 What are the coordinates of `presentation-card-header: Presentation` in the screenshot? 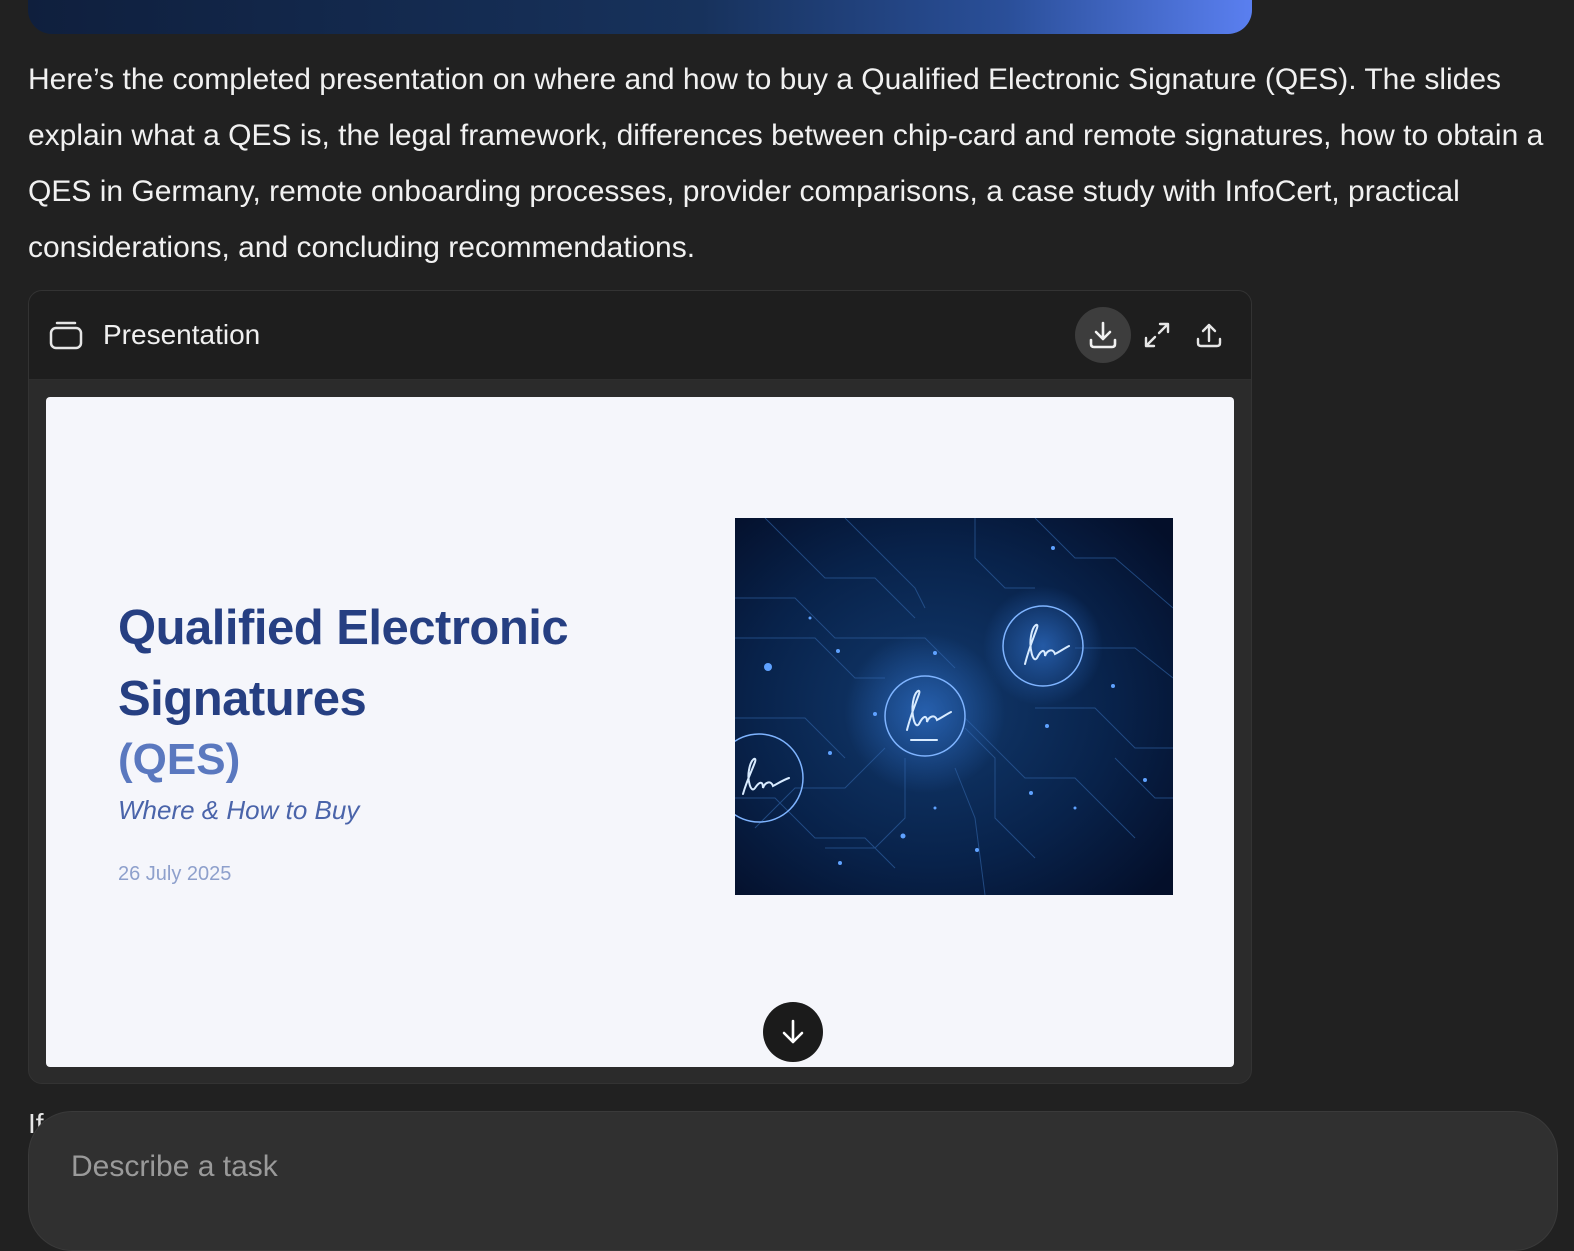 It's located at (640, 335).